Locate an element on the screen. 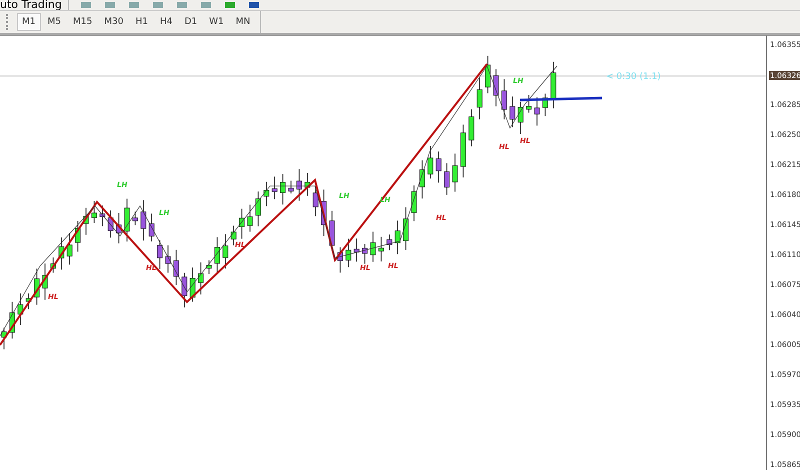  add-icon is located at coordinates (229, 6).